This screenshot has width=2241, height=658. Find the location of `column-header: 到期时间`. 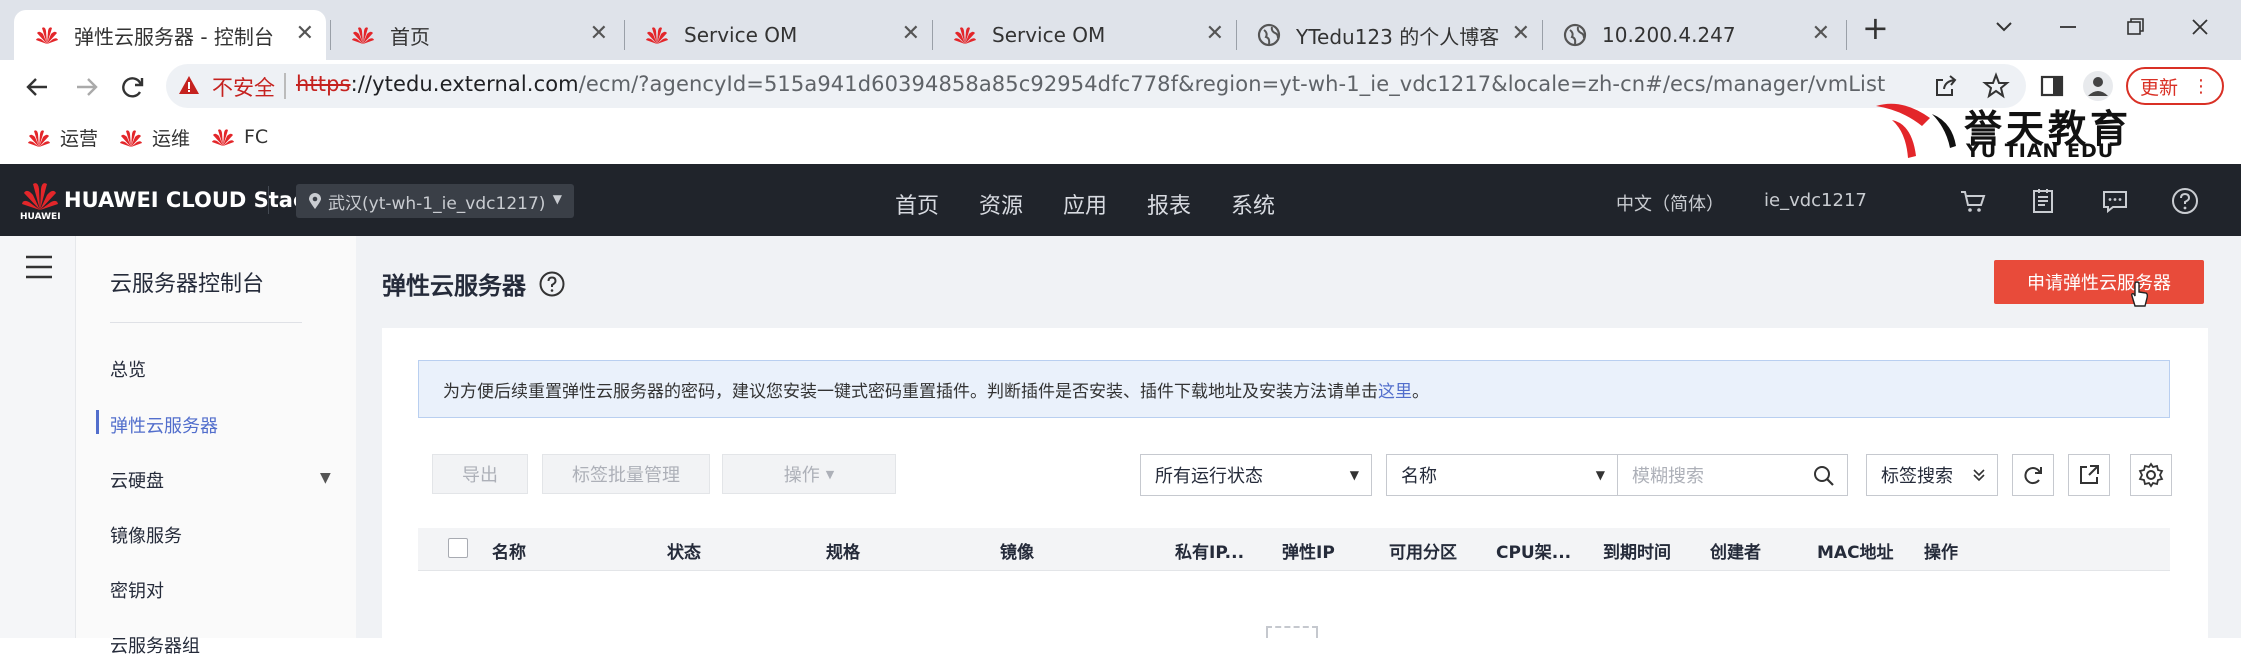

column-header: 到期时间 is located at coordinates (1637, 550).